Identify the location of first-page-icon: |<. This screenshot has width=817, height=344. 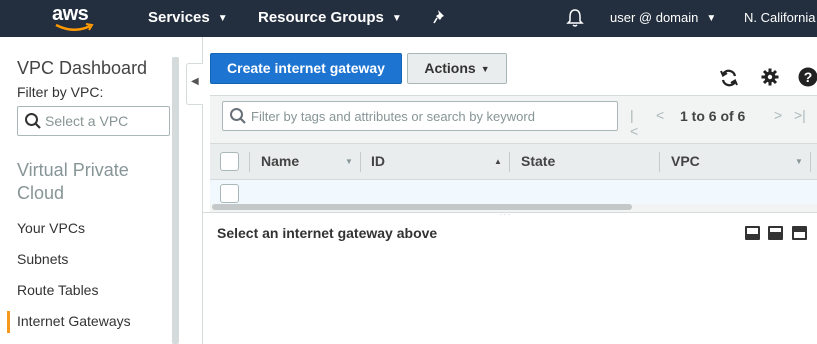
(634, 123).